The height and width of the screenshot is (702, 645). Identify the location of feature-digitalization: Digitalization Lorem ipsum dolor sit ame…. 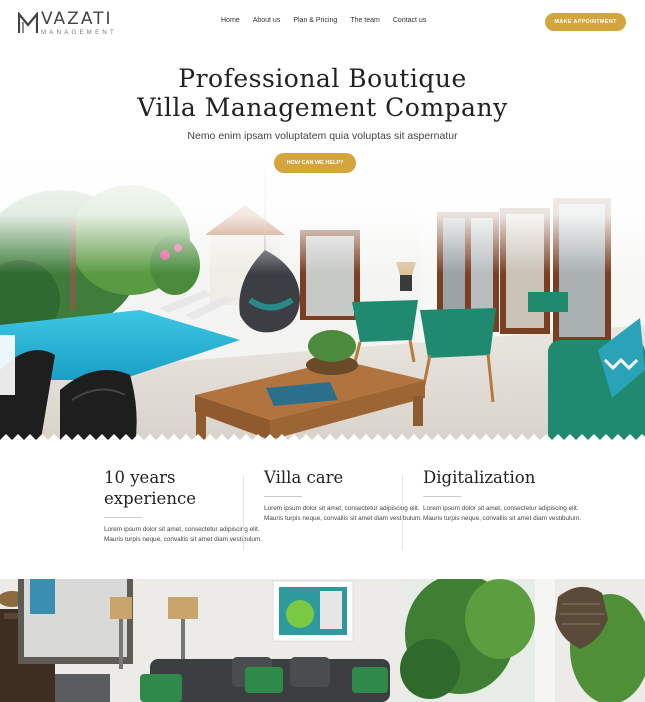
(503, 495).